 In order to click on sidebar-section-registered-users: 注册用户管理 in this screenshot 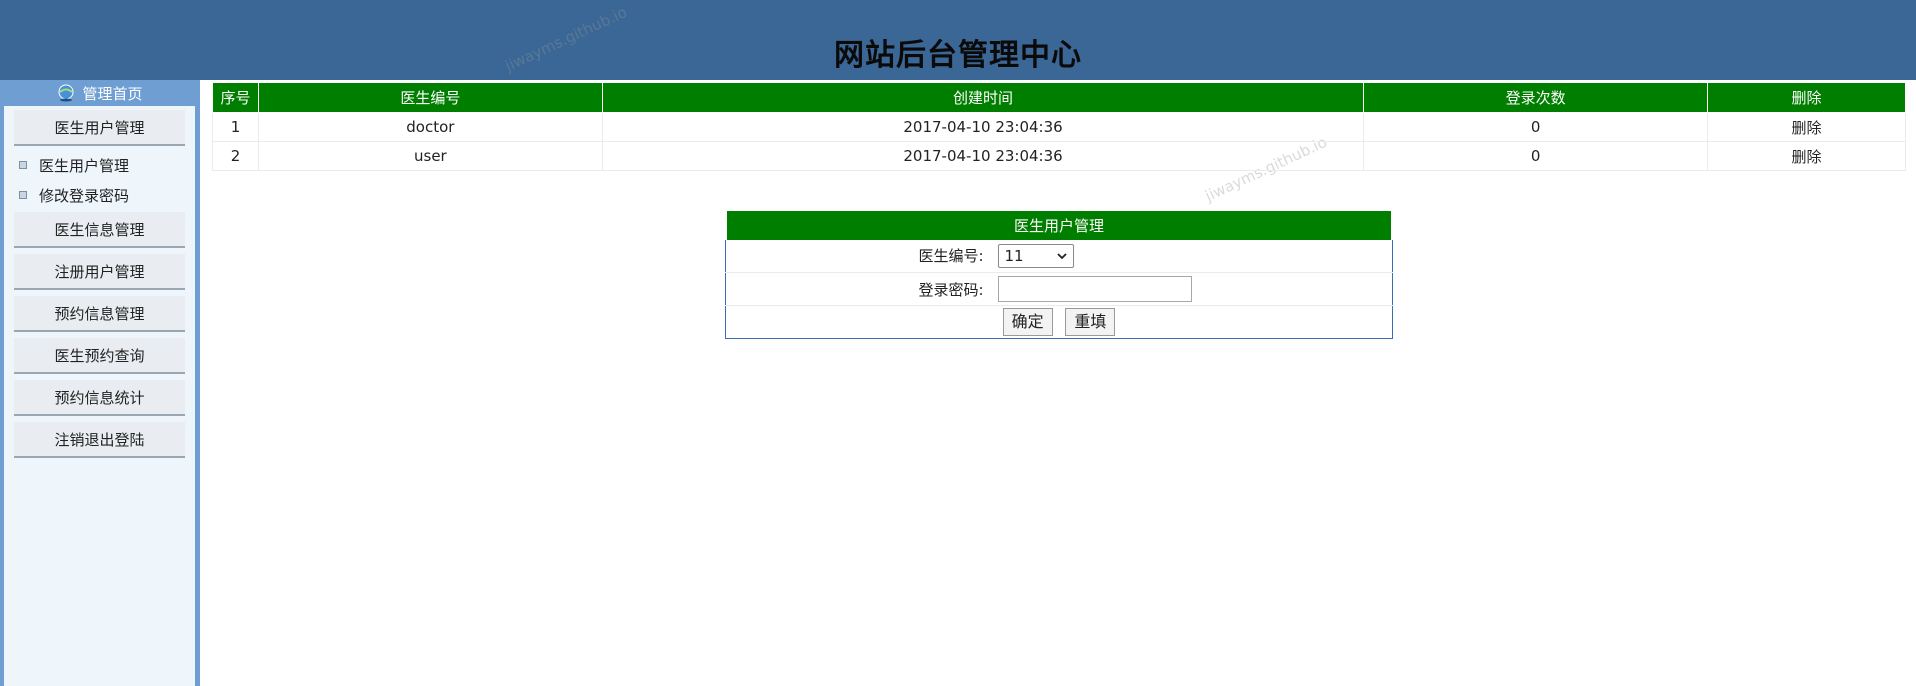, I will do `click(99, 272)`.